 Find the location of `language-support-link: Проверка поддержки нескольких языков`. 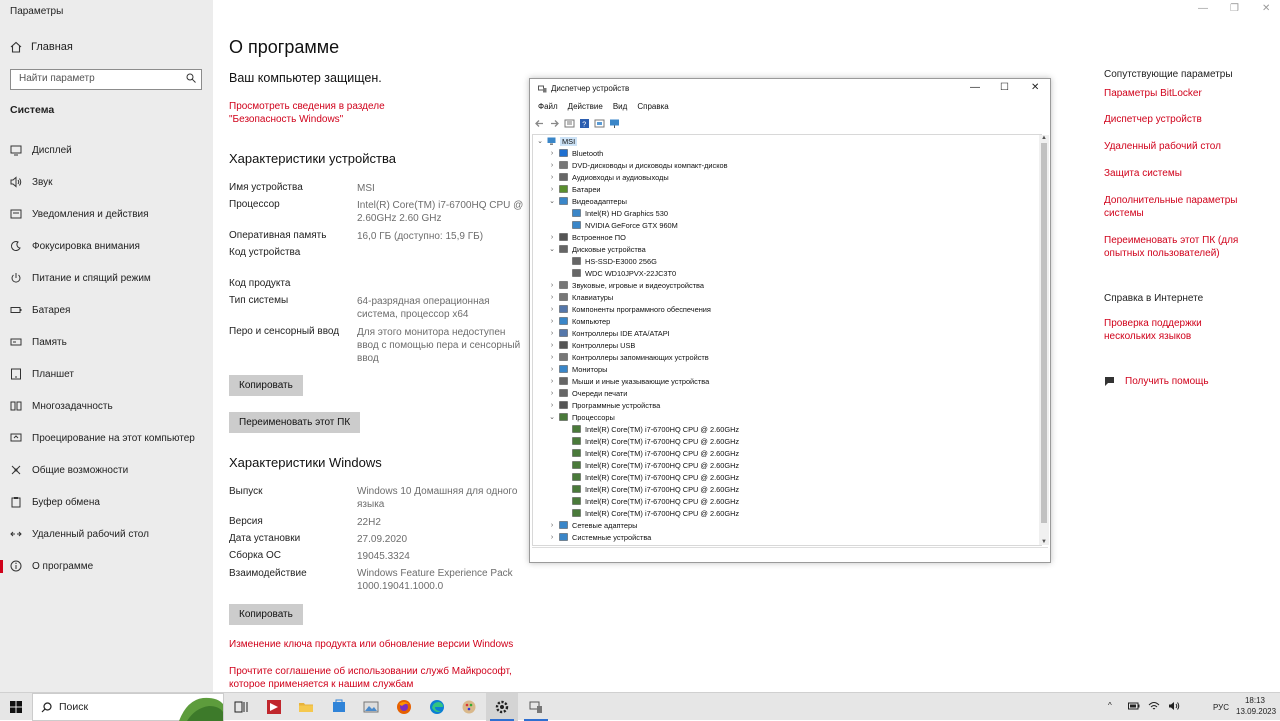

language-support-link: Проверка поддержки нескольких языков is located at coordinates (1179, 330).